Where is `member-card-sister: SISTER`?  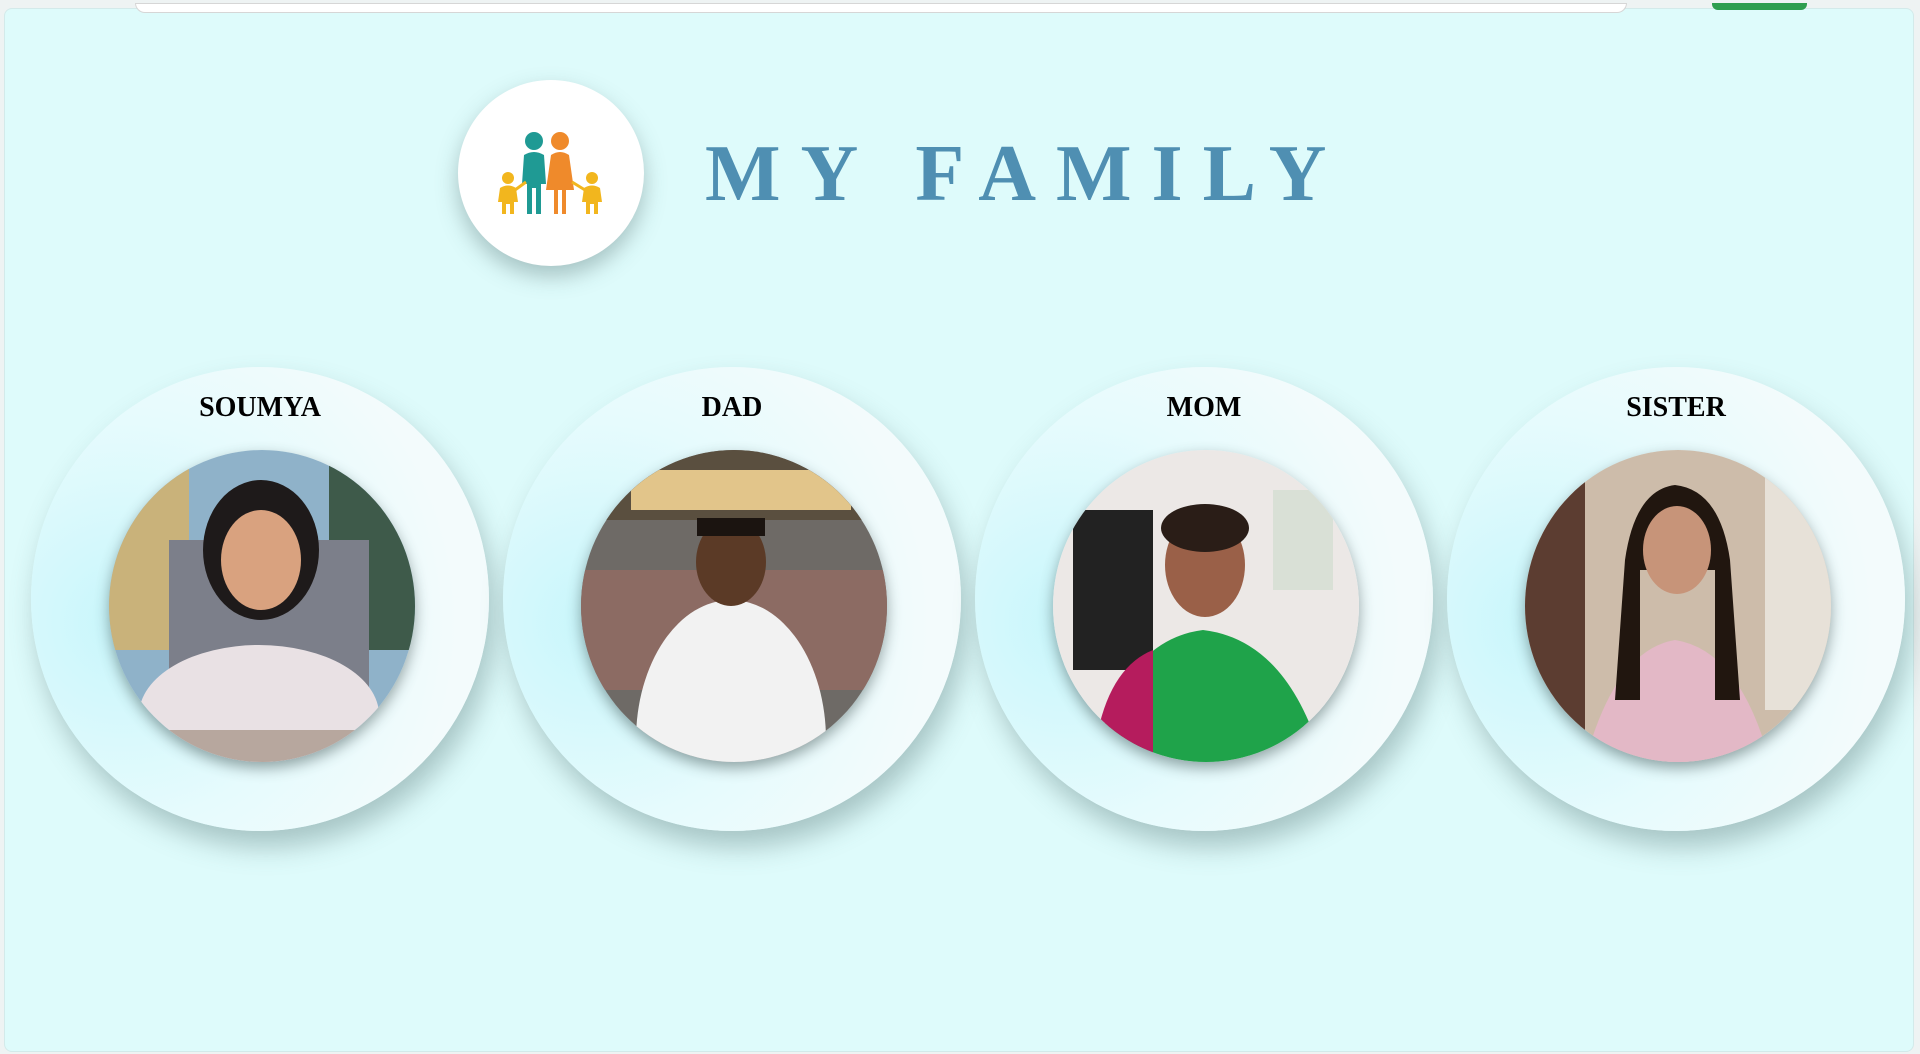 member-card-sister: SISTER is located at coordinates (1676, 599).